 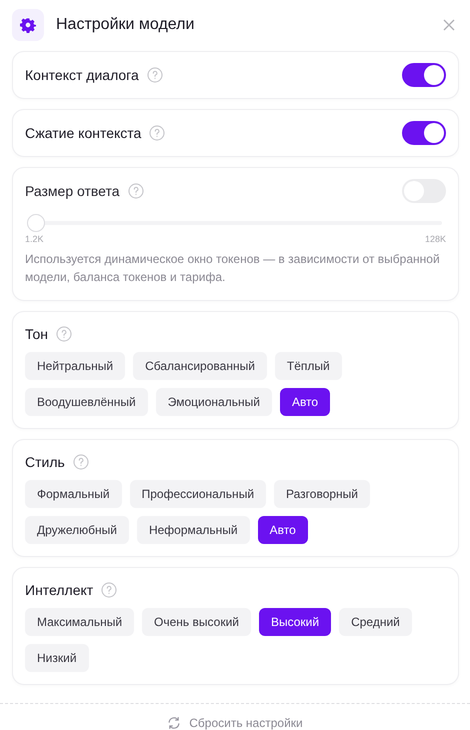 What do you see at coordinates (73, 494) in the screenshot?
I see `option-chip: Формальный` at bounding box center [73, 494].